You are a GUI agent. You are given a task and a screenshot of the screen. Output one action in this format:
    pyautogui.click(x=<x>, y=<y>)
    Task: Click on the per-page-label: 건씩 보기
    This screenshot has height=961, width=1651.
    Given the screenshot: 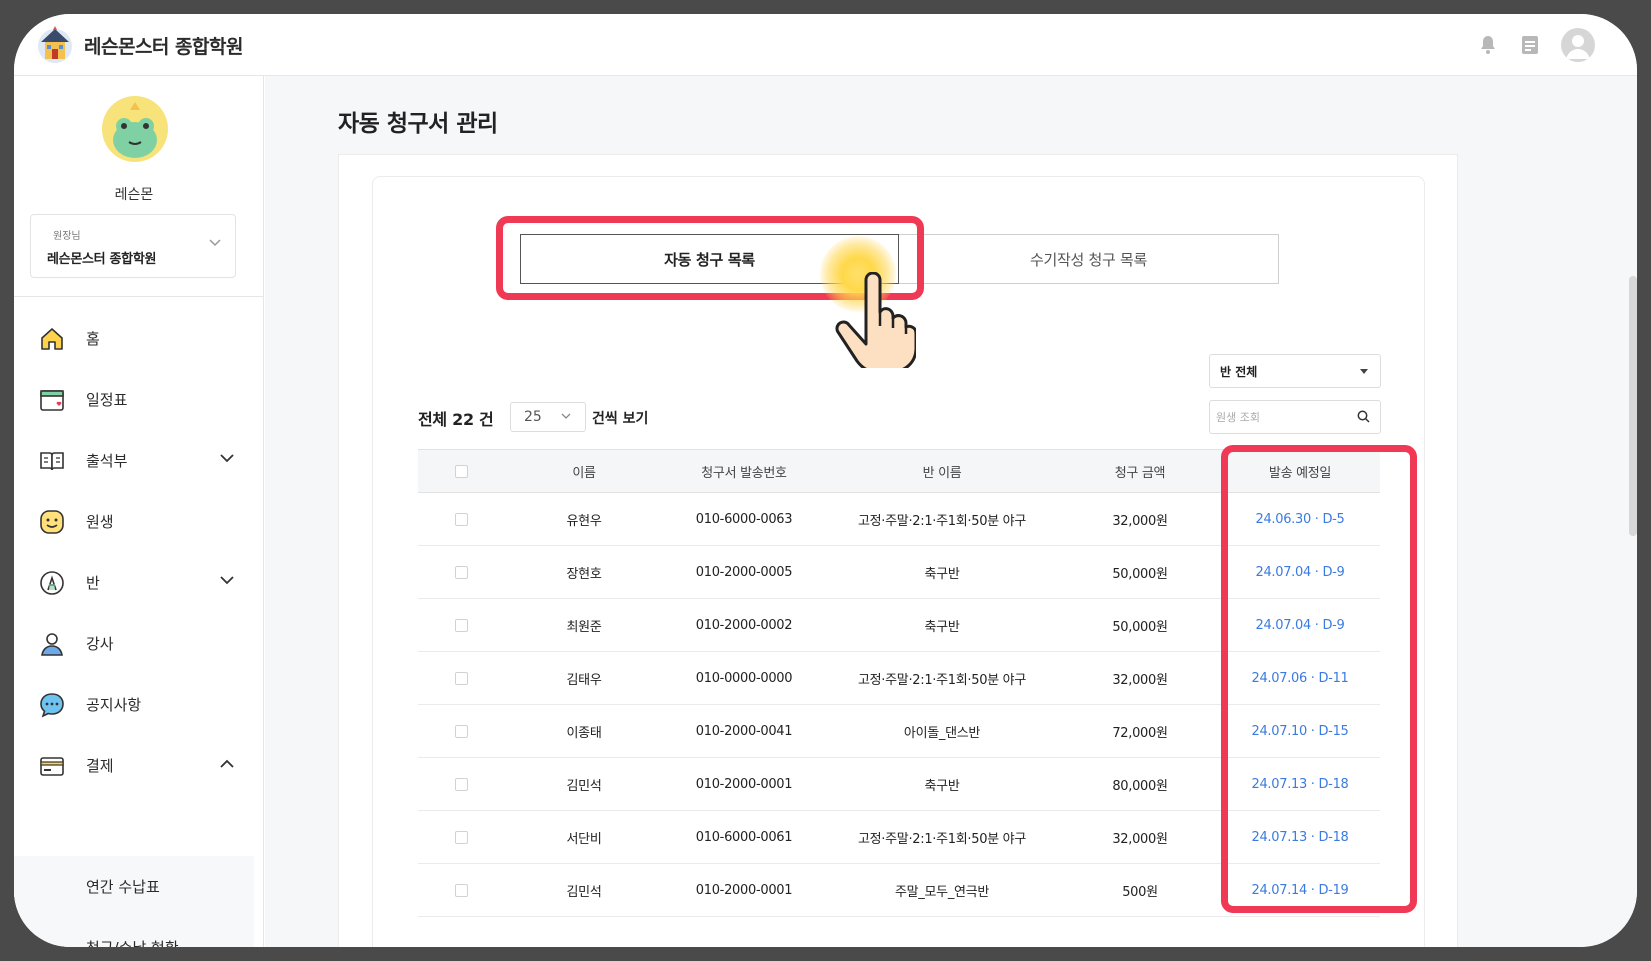 What is the action you would take?
    pyautogui.click(x=620, y=419)
    